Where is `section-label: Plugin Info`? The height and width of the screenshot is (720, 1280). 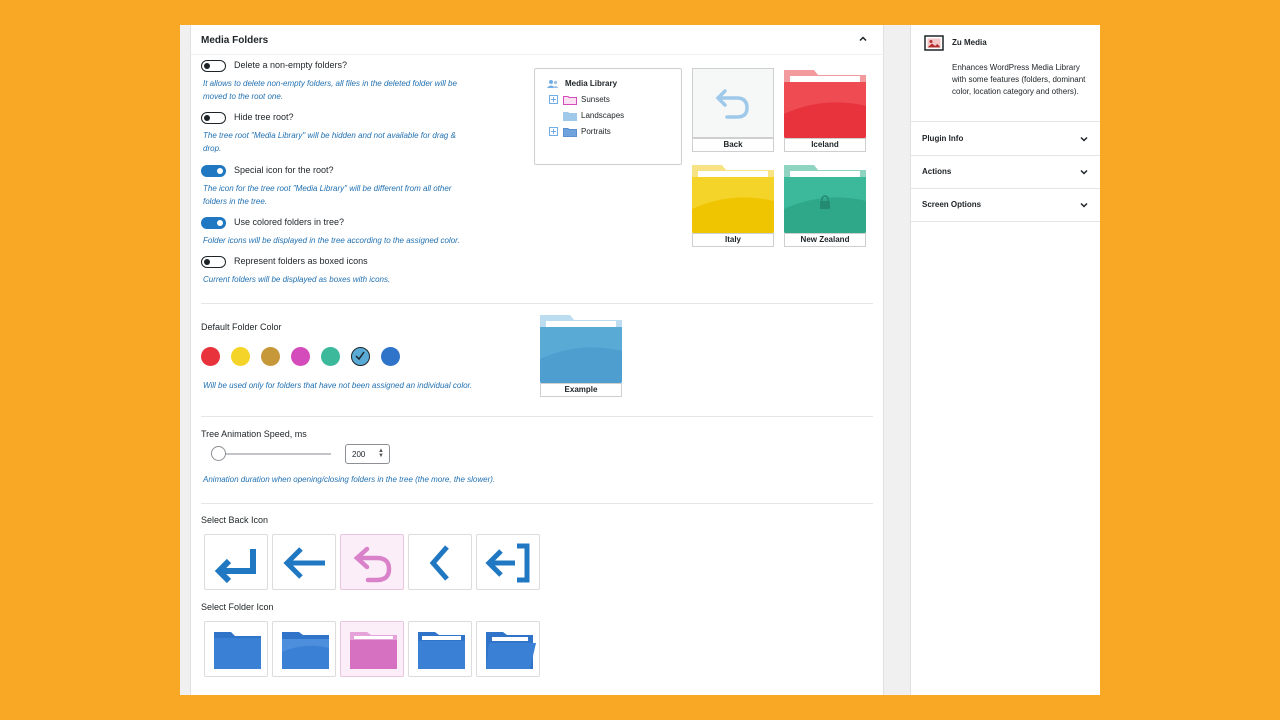
section-label: Plugin Info is located at coordinates (943, 138).